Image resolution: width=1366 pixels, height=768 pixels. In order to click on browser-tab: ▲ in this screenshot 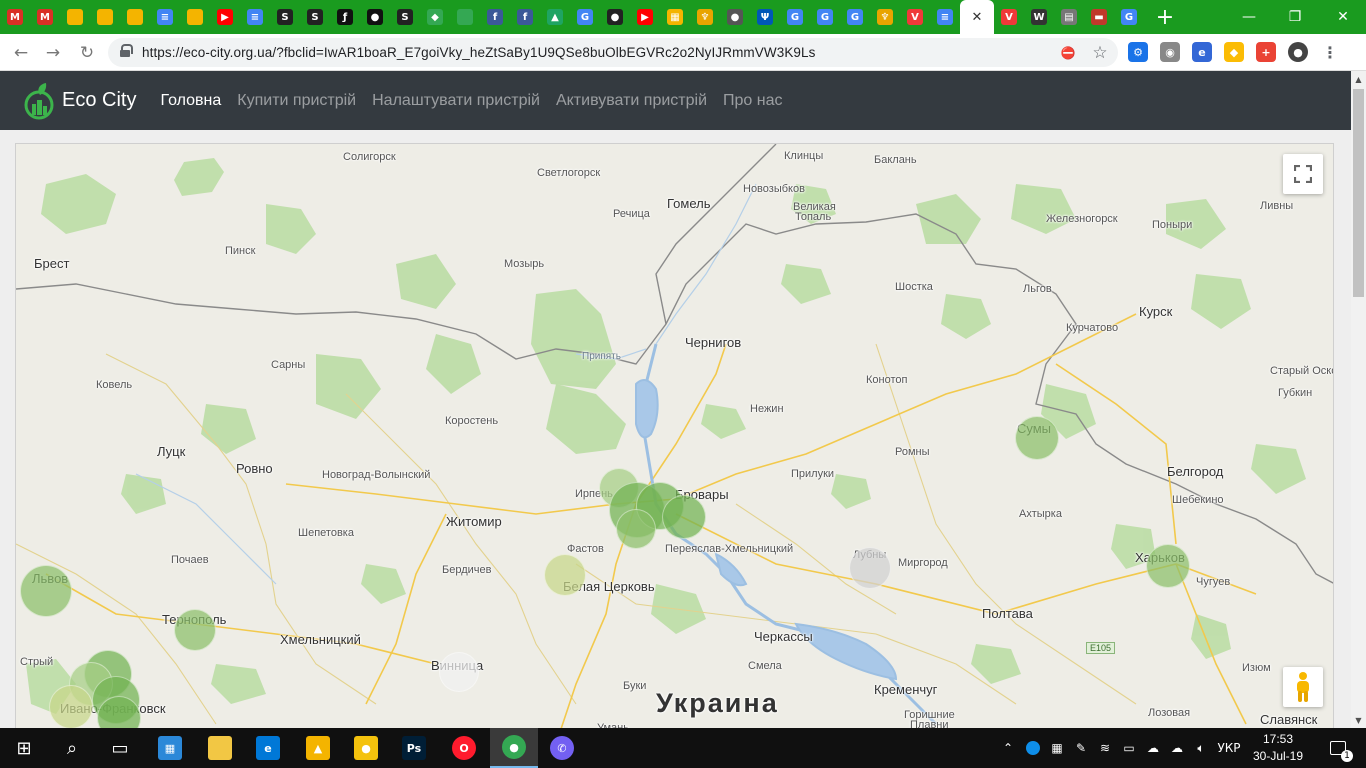, I will do `click(555, 17)`.